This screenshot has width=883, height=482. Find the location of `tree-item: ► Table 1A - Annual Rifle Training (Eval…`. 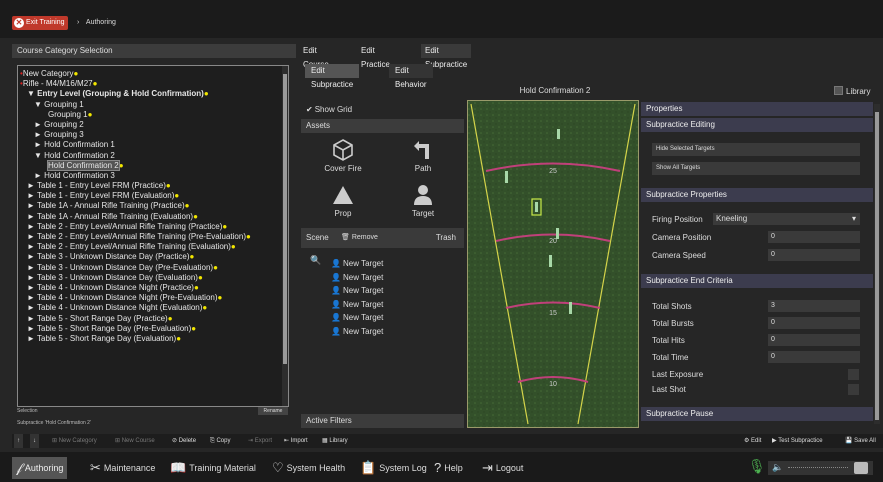

tree-item: ► Table 1A - Annual Rifle Training (Eval… is located at coordinates (154, 217).